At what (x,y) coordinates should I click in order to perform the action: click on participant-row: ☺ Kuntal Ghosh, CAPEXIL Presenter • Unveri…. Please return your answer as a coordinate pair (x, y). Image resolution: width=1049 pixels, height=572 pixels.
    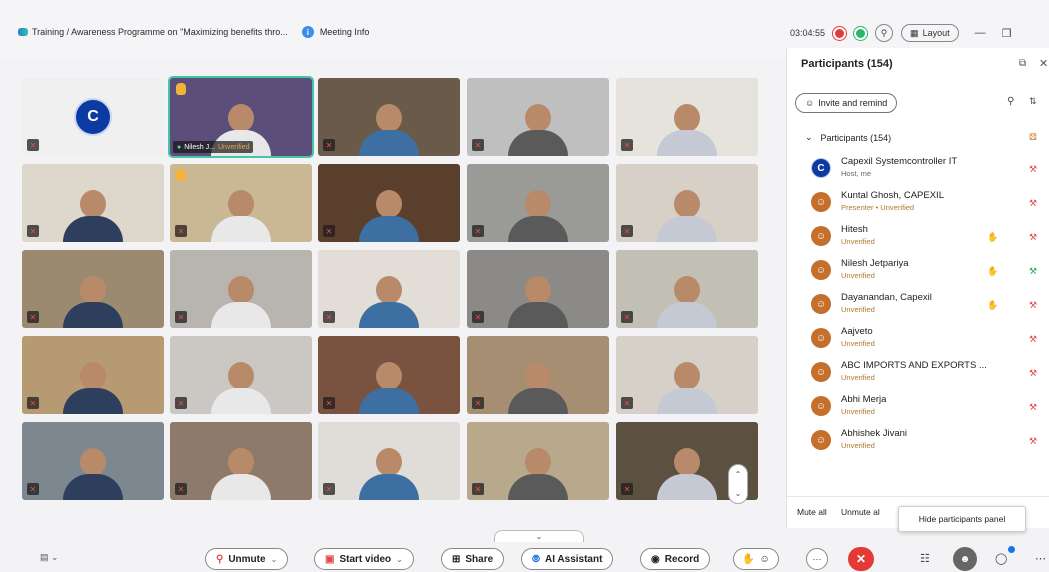
    Looking at the image, I should click on (927, 205).